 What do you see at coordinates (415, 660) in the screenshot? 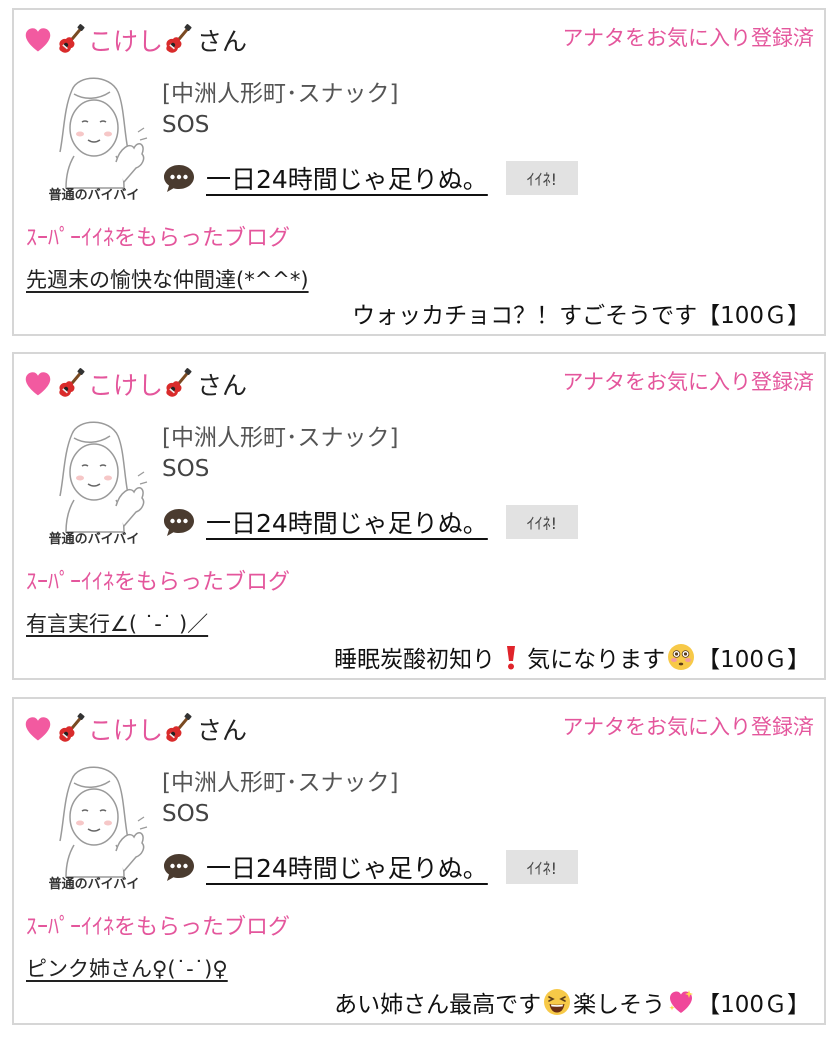
I see `comment-text: 睡眠炭酸初知り` at bounding box center [415, 660].